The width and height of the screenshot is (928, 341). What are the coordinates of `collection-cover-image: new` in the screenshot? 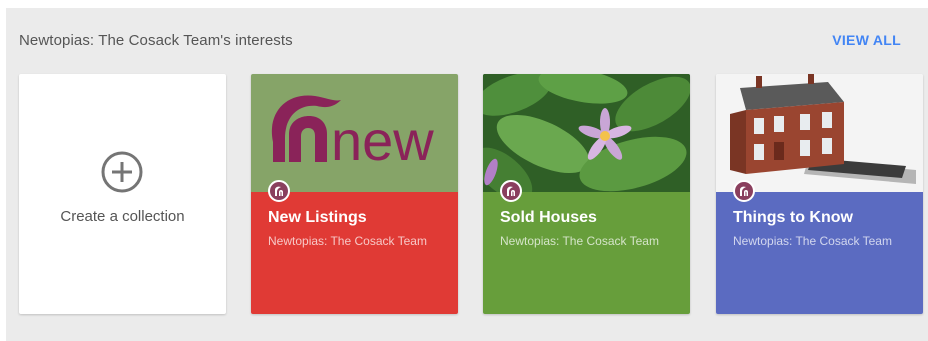 It's located at (354, 133).